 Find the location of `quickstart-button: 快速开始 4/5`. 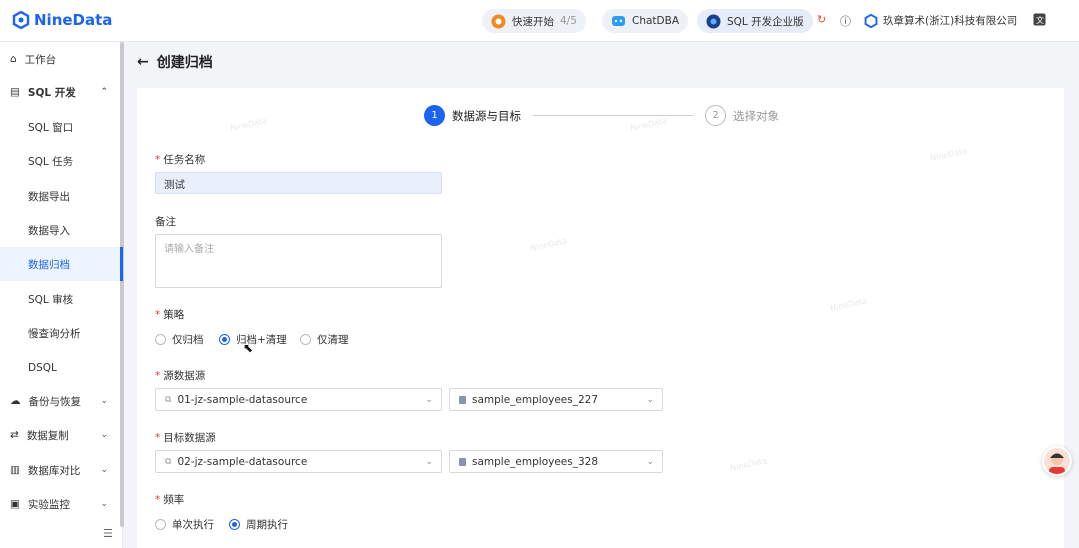

quickstart-button: 快速开始 4/5 is located at coordinates (534, 21).